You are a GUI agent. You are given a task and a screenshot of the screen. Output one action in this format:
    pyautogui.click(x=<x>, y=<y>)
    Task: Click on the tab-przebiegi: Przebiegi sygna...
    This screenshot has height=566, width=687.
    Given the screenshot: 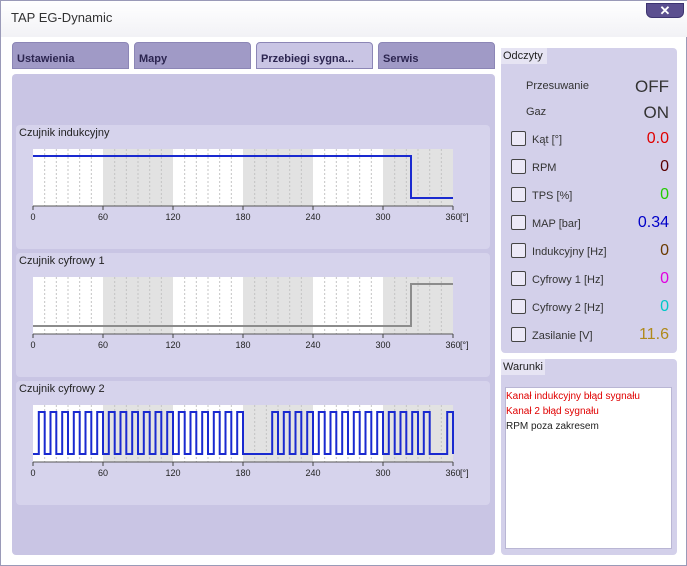 What is the action you would take?
    pyautogui.click(x=314, y=55)
    